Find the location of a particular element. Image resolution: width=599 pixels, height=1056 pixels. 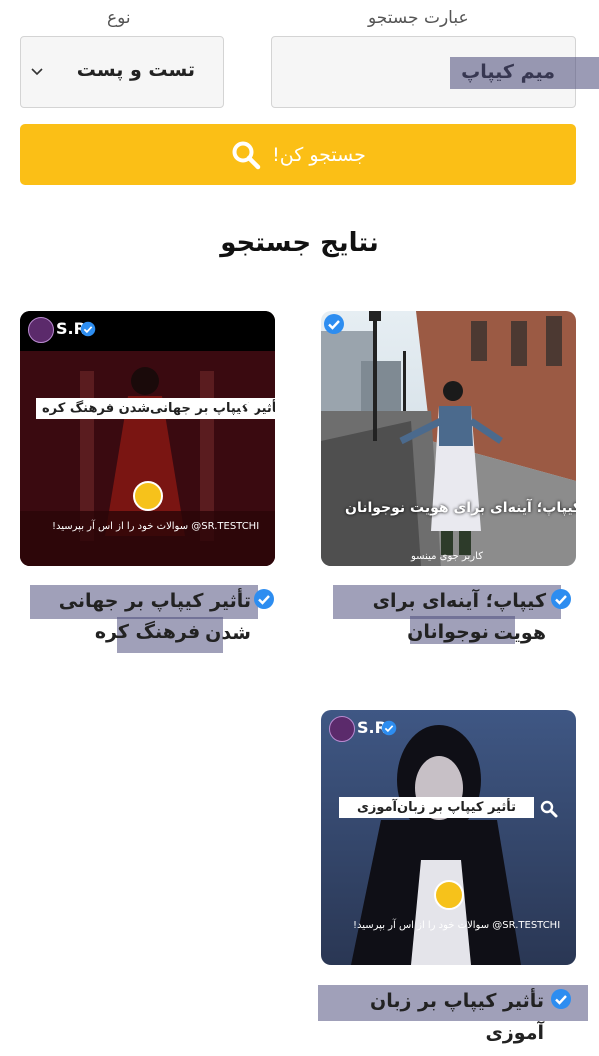

results-title: نتایج جستجو is located at coordinates (299, 243).